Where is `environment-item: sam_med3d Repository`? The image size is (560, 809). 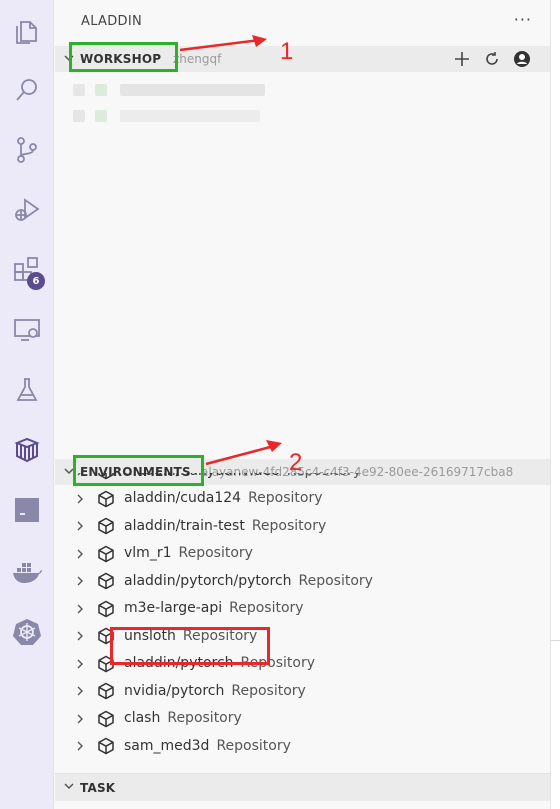
environment-item: sam_med3d Repository is located at coordinates (302, 746).